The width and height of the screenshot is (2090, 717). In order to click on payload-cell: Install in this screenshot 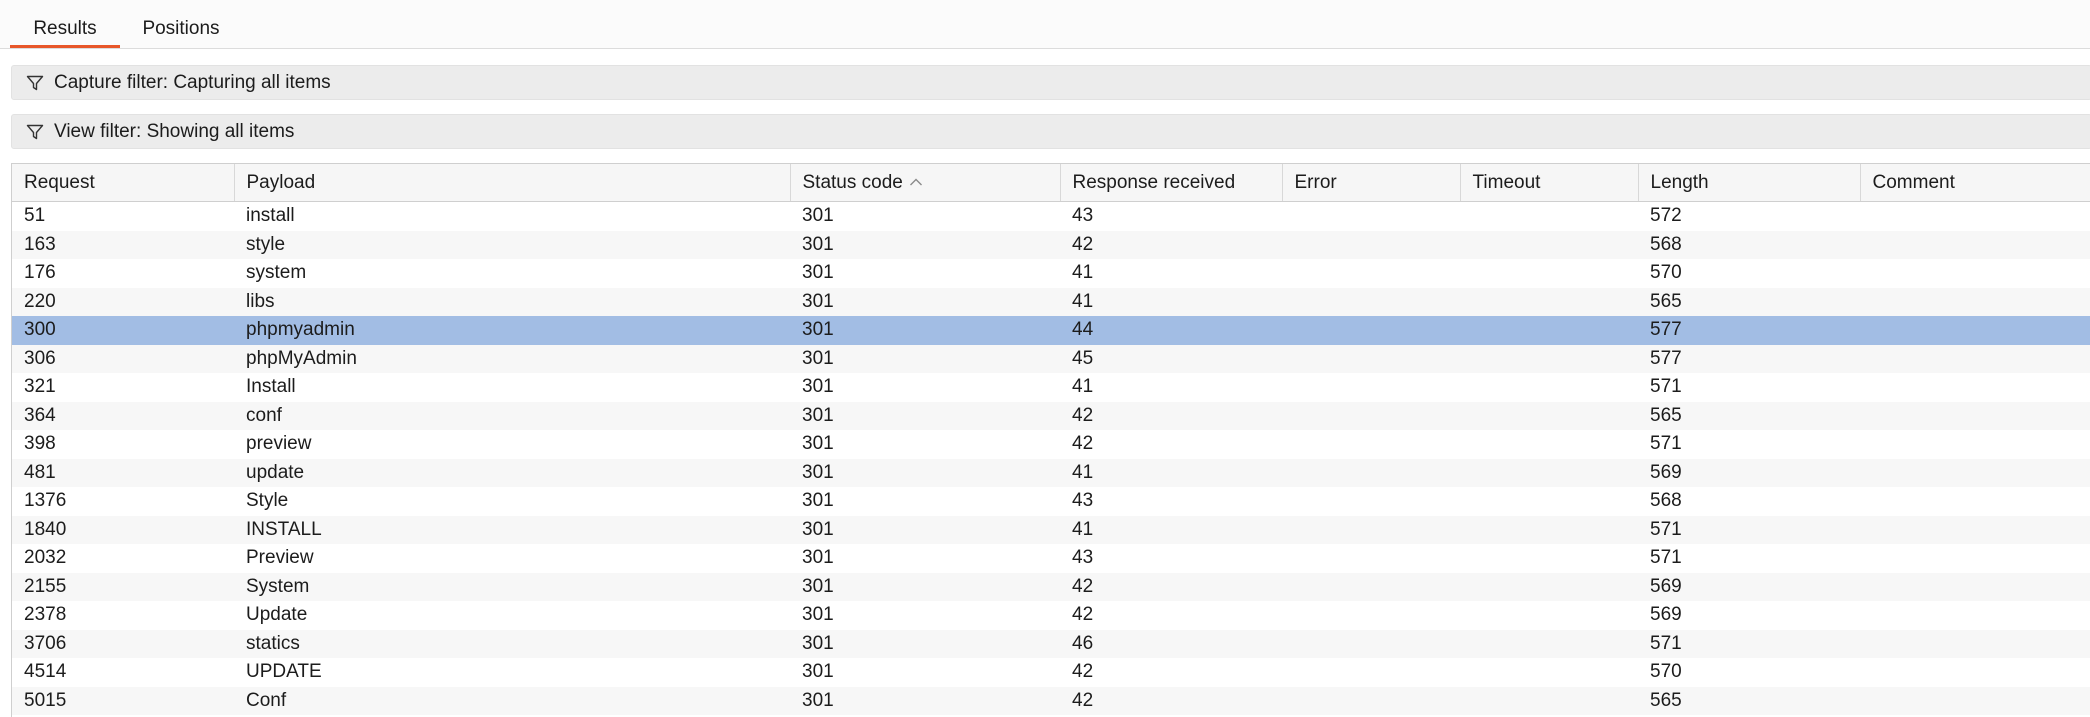, I will do `click(271, 387)`.